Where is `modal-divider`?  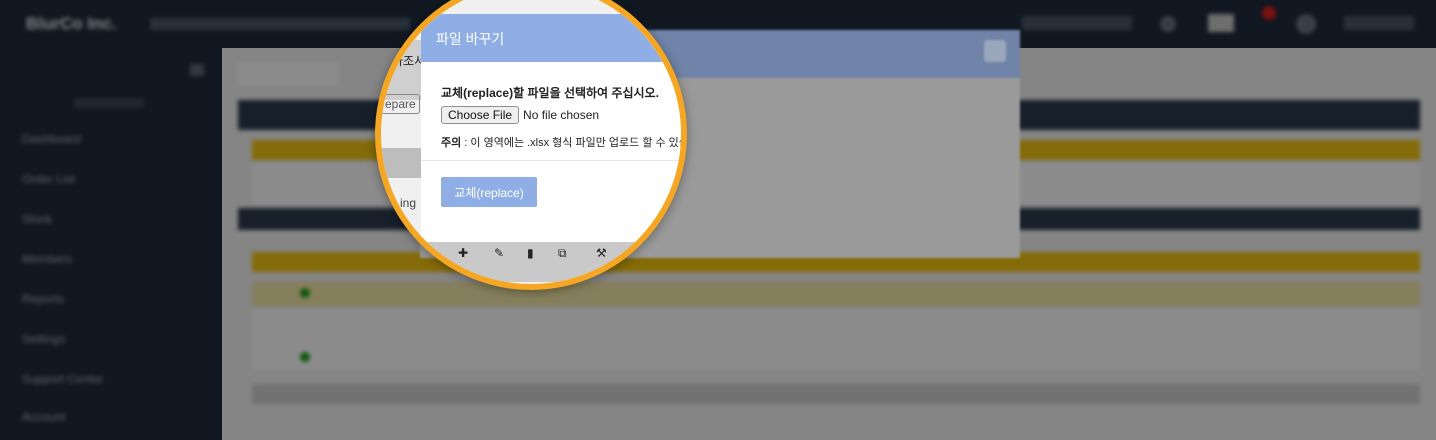 modal-divider is located at coordinates (551, 160).